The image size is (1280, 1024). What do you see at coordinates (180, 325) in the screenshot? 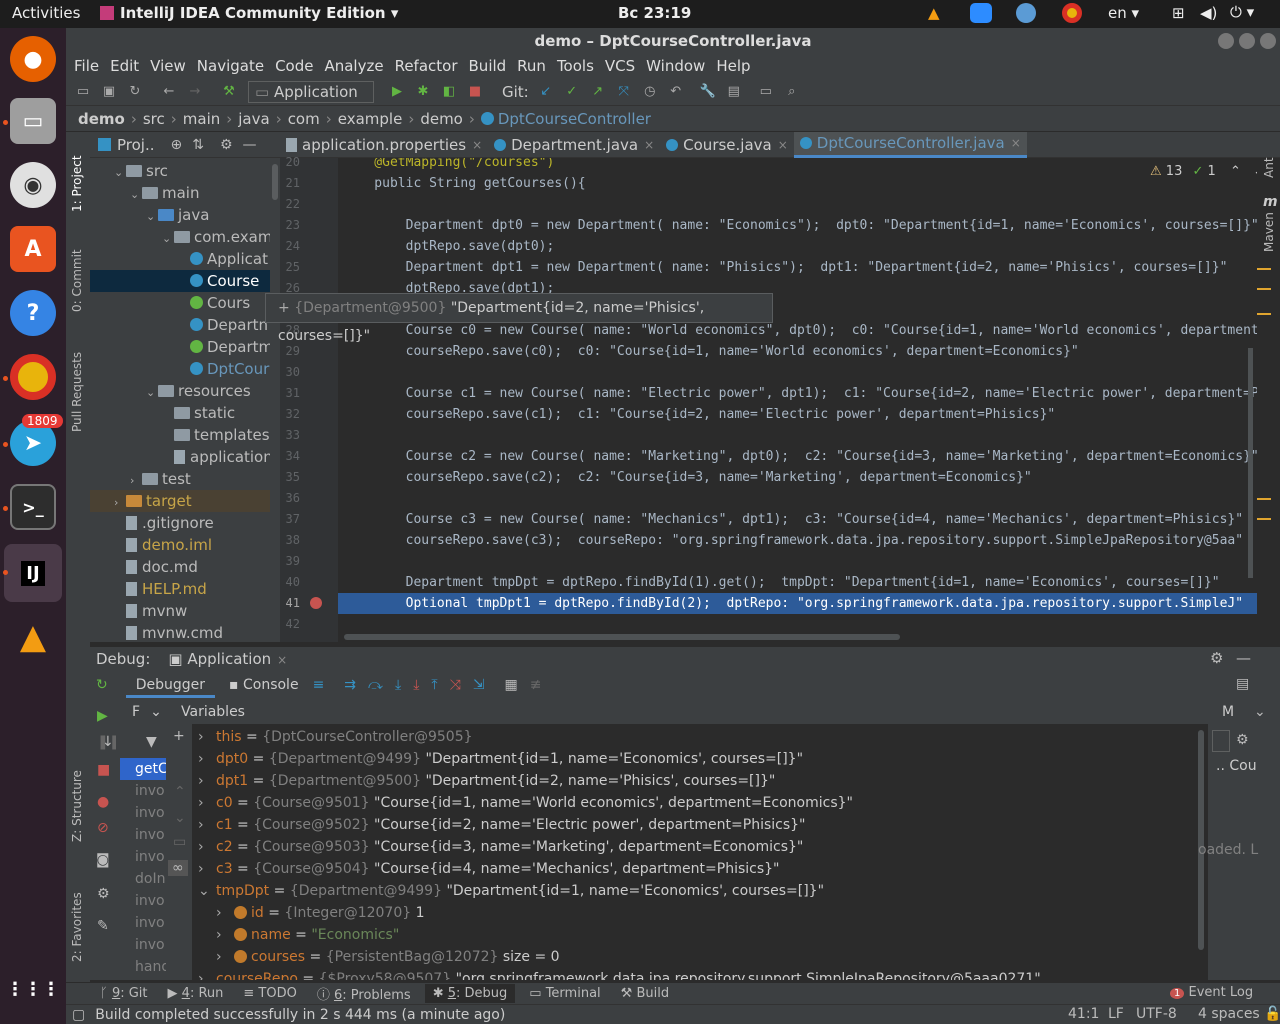
I see `tree-item: Departn` at bounding box center [180, 325].